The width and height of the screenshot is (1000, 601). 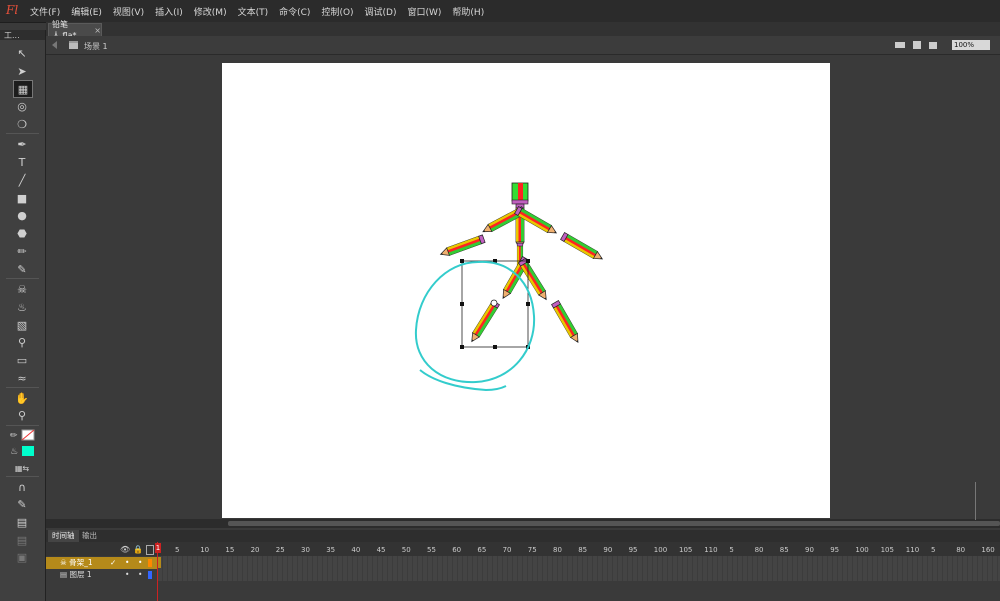 I want to click on straighten-icon: ▤, so click(x=22, y=522).